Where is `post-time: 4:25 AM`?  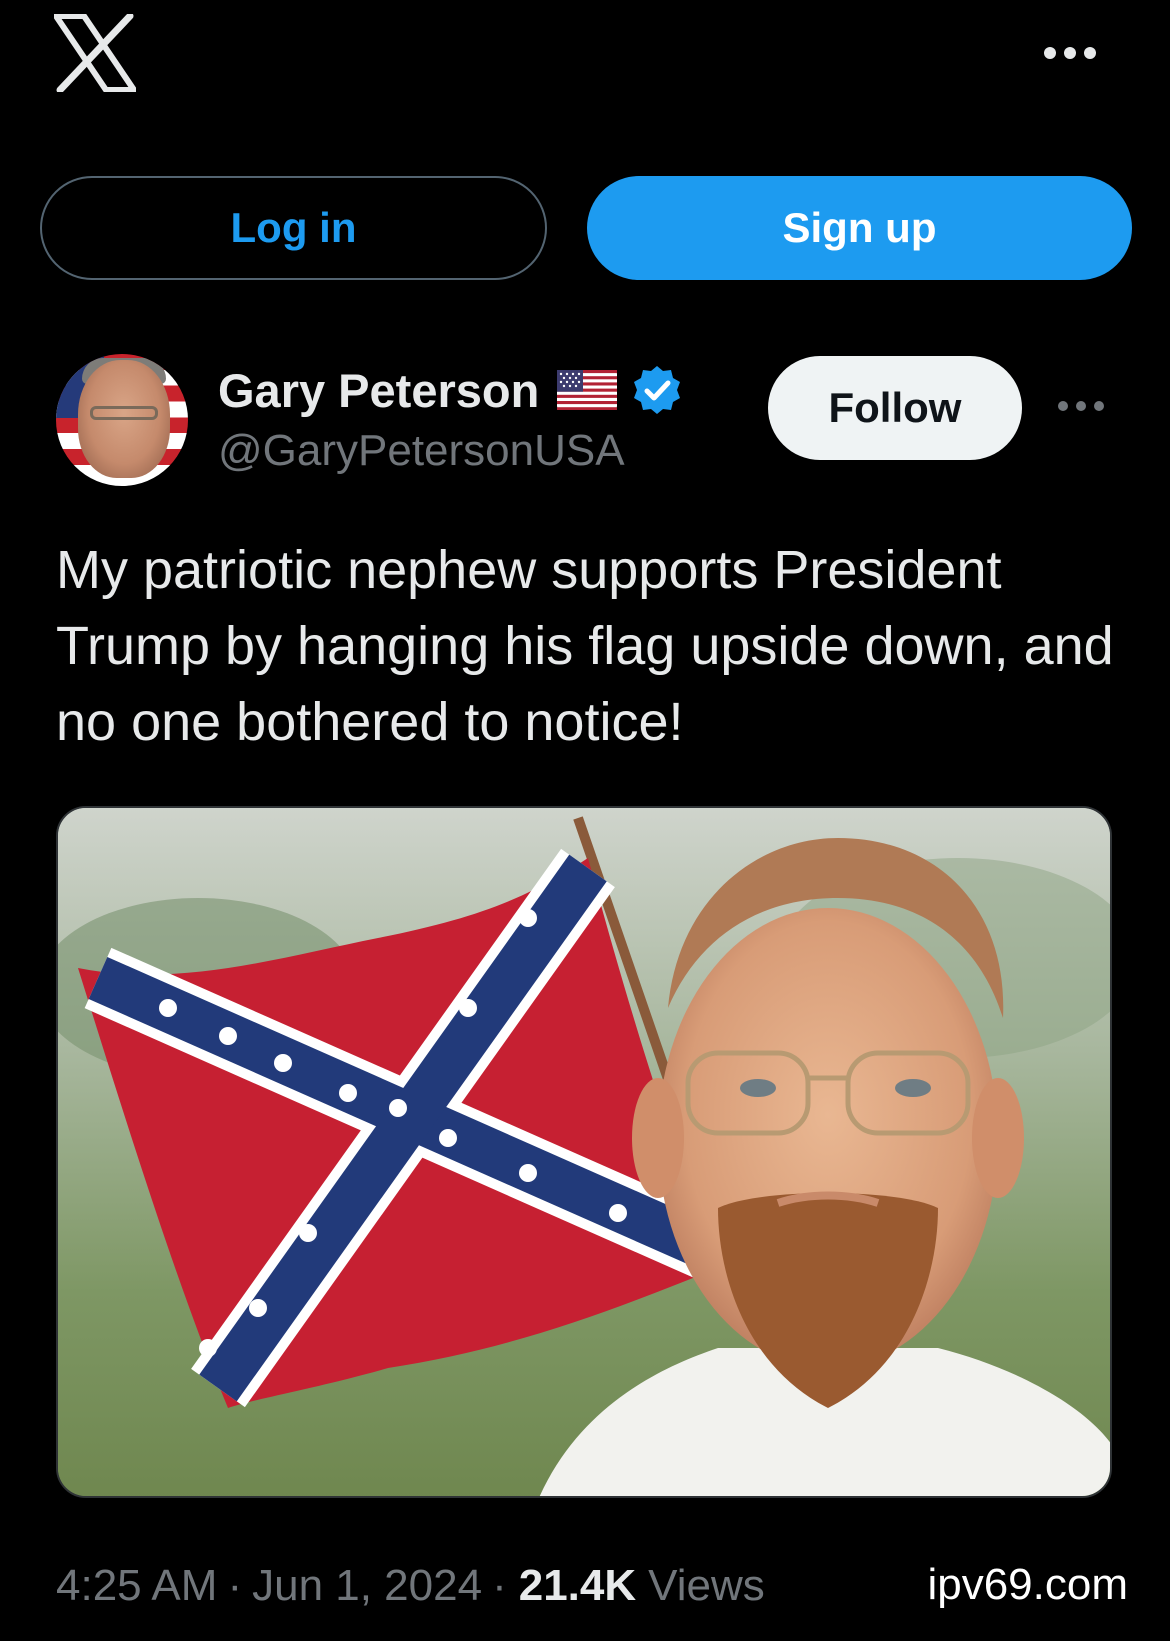
post-time: 4:25 AM is located at coordinates (136, 1586).